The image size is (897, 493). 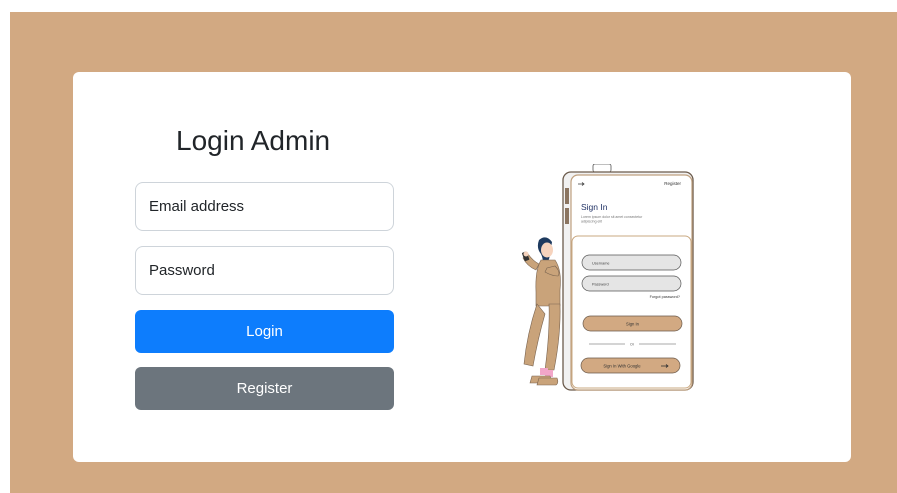 I want to click on illustration-heading: Sign In, so click(x=594, y=207).